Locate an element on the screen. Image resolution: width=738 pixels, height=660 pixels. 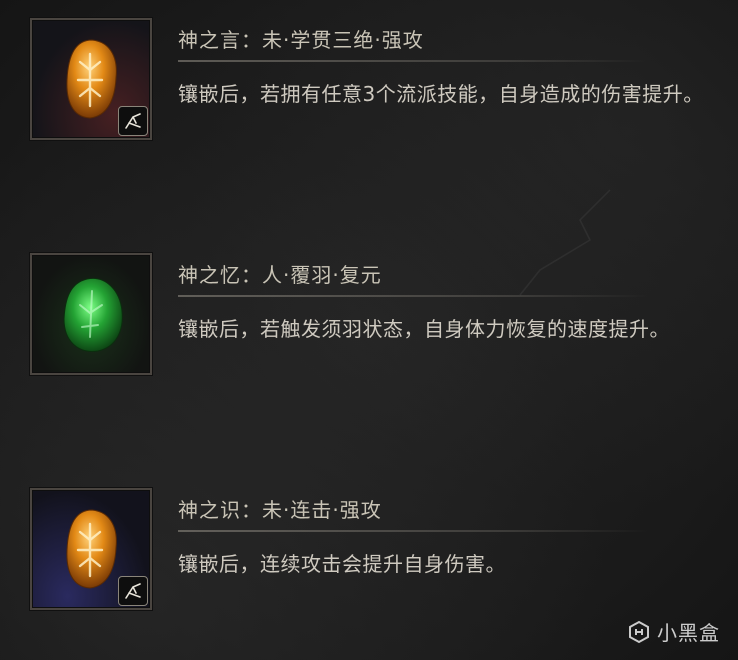
inscription-title: 神之识：未·连击·强攻 is located at coordinates (280, 510).